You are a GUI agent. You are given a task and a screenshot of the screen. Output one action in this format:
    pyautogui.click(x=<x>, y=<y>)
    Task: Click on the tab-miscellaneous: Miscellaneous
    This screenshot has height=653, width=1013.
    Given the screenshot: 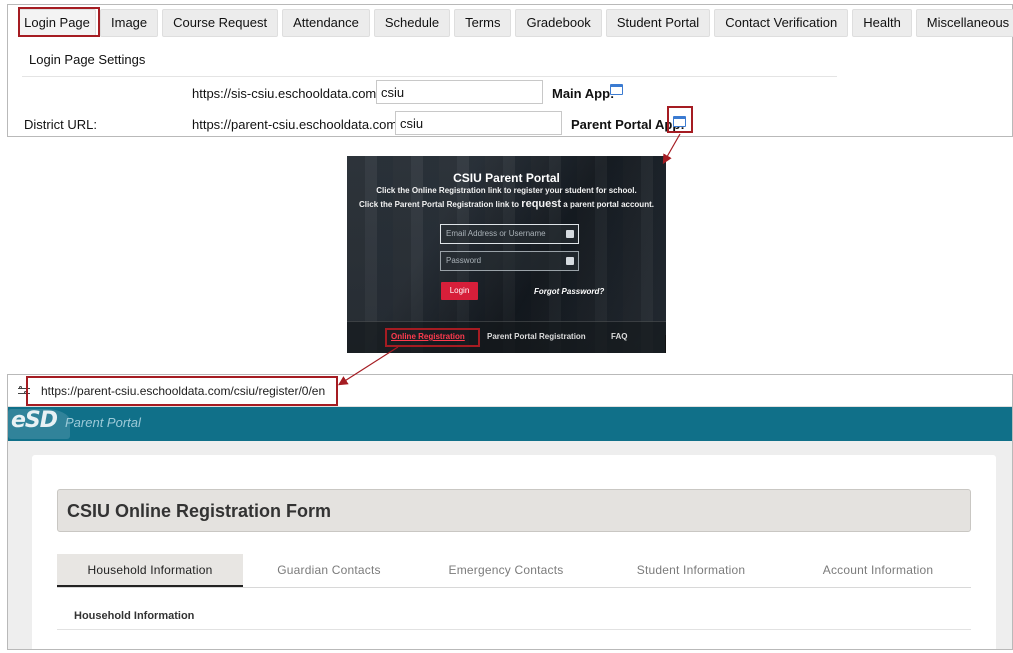 What is the action you would take?
    pyautogui.click(x=964, y=23)
    